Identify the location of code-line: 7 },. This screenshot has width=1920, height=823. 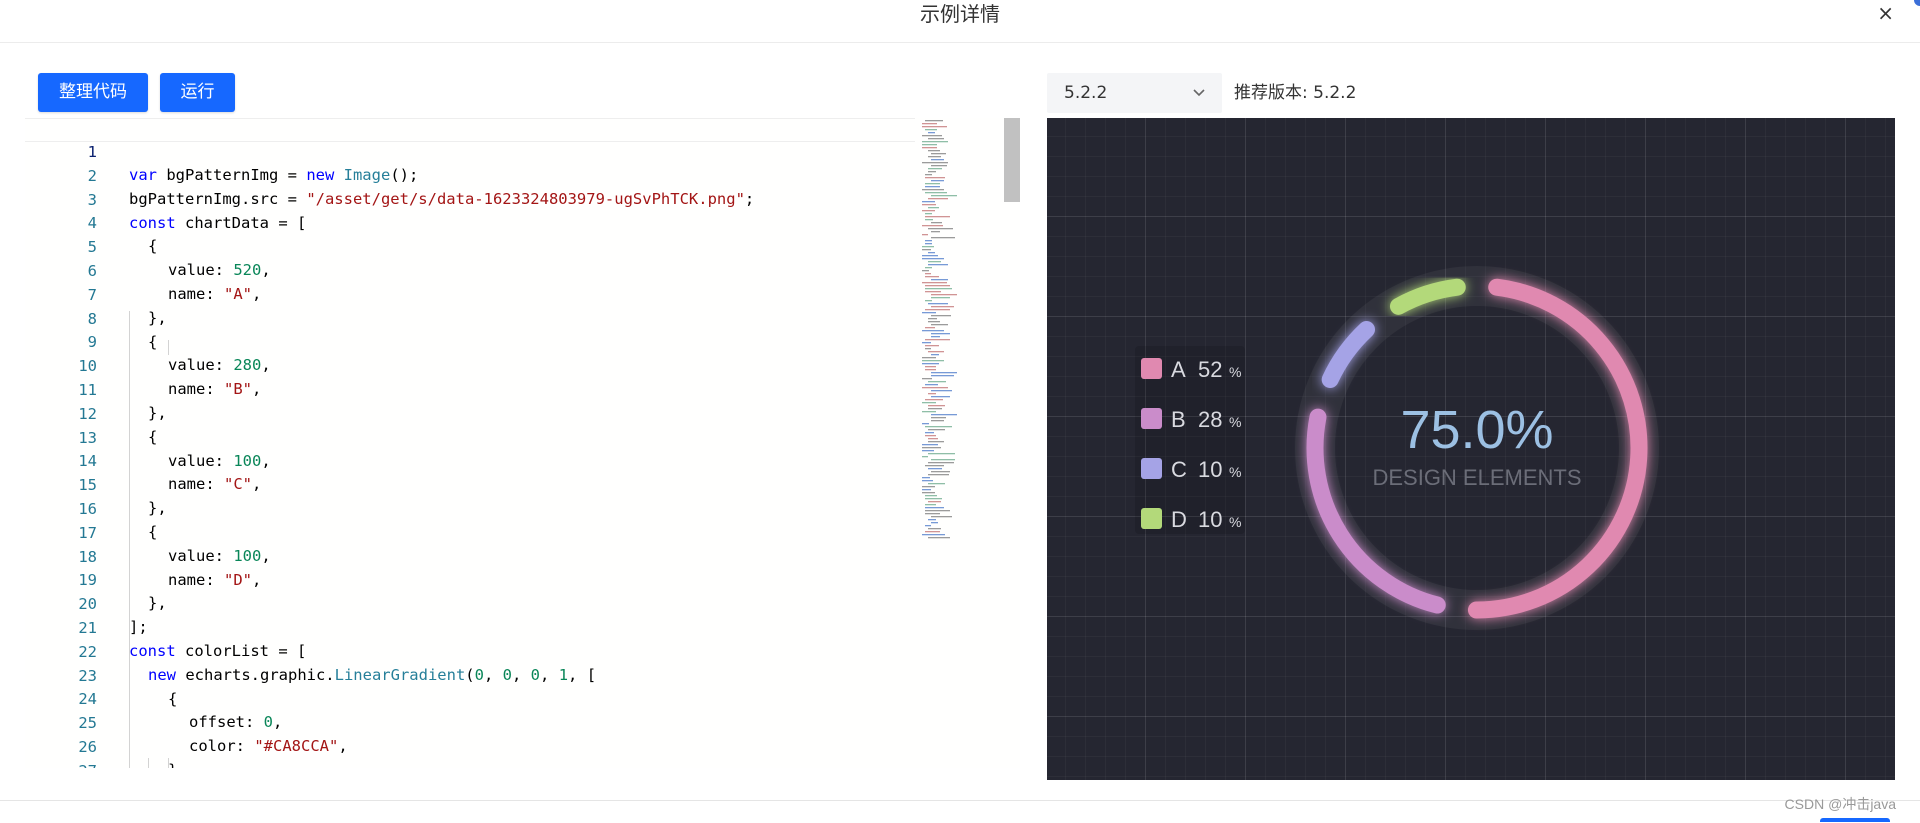
(96, 294).